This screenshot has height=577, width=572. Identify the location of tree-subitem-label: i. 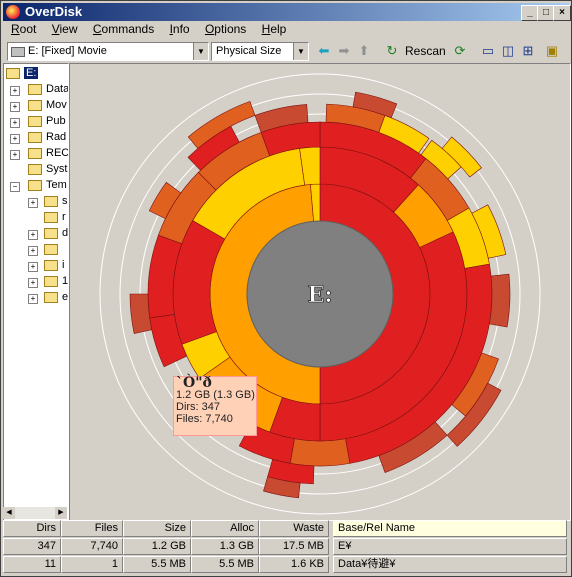
(63, 265).